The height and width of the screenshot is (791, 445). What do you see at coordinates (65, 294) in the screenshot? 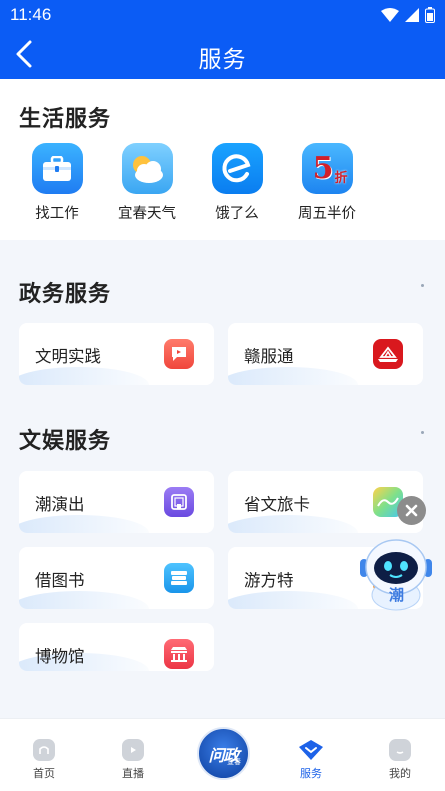
I see `gov-services-title: 政务服务` at bounding box center [65, 294].